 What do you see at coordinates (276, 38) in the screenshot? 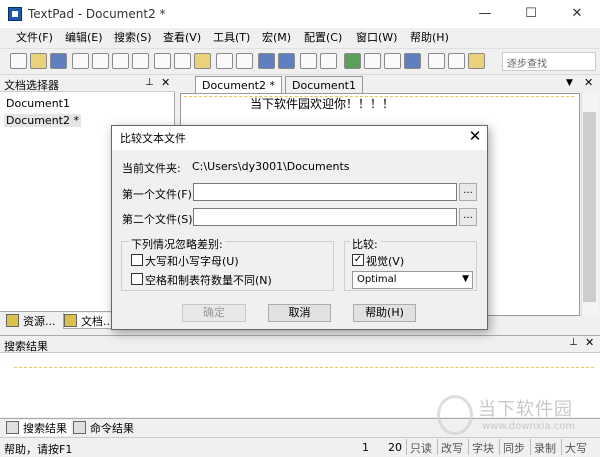
I see `menu-macro: 宏(M)` at bounding box center [276, 38].